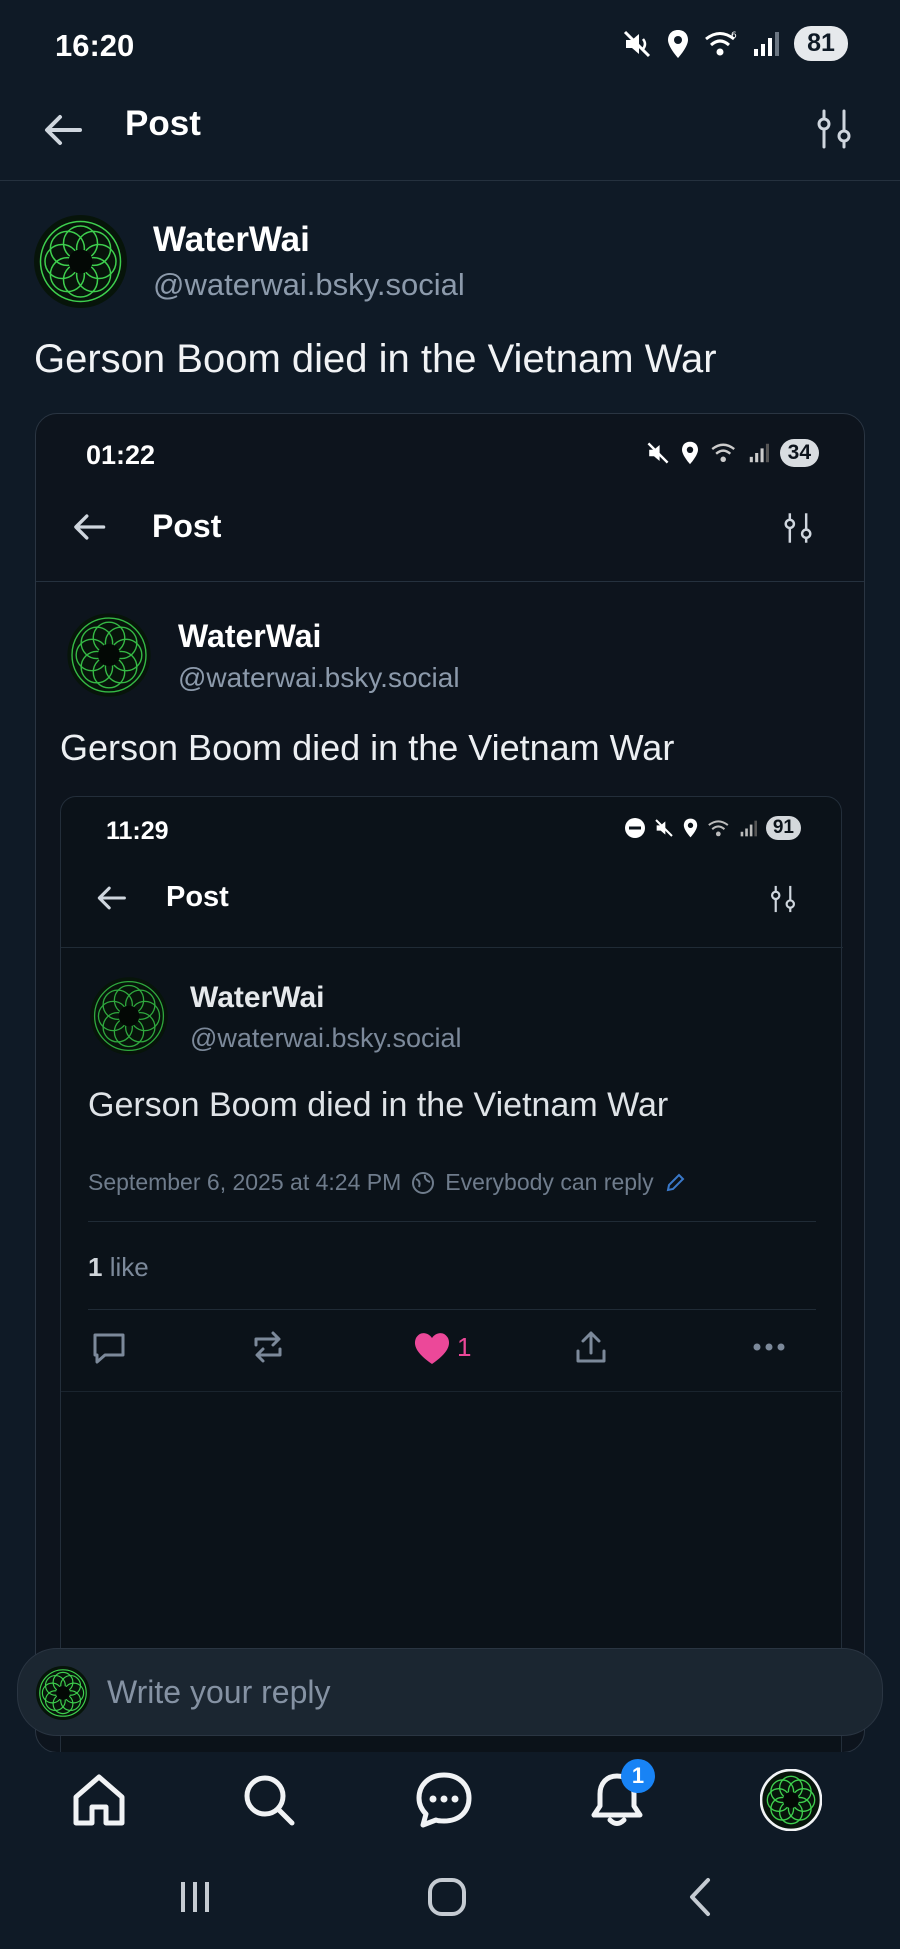 Image resolution: width=900 pixels, height=1949 pixels. What do you see at coordinates (821, 43) in the screenshot?
I see `battery-indicator: 81` at bounding box center [821, 43].